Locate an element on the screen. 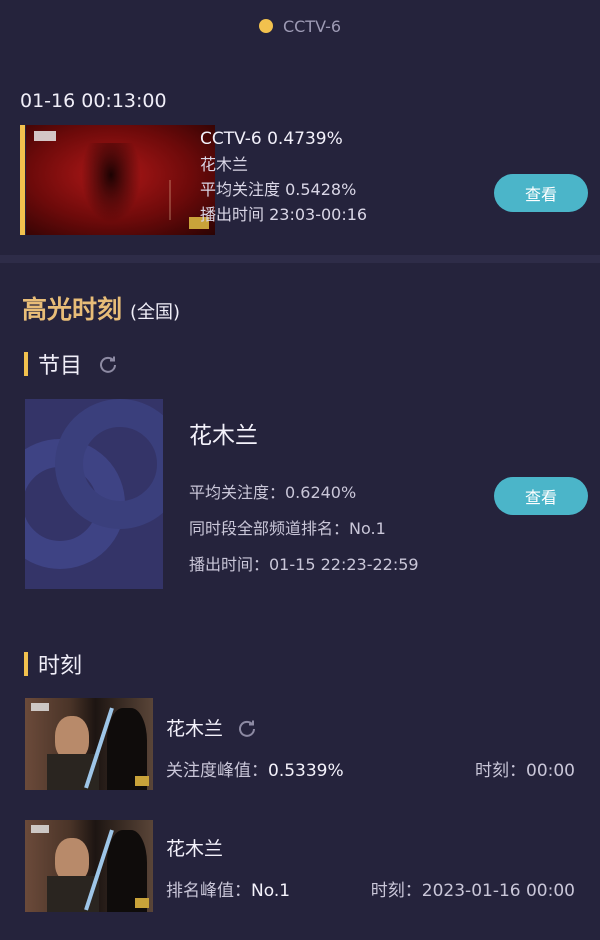 The height and width of the screenshot is (940, 600). record-thumbnail is located at coordinates (120, 180).